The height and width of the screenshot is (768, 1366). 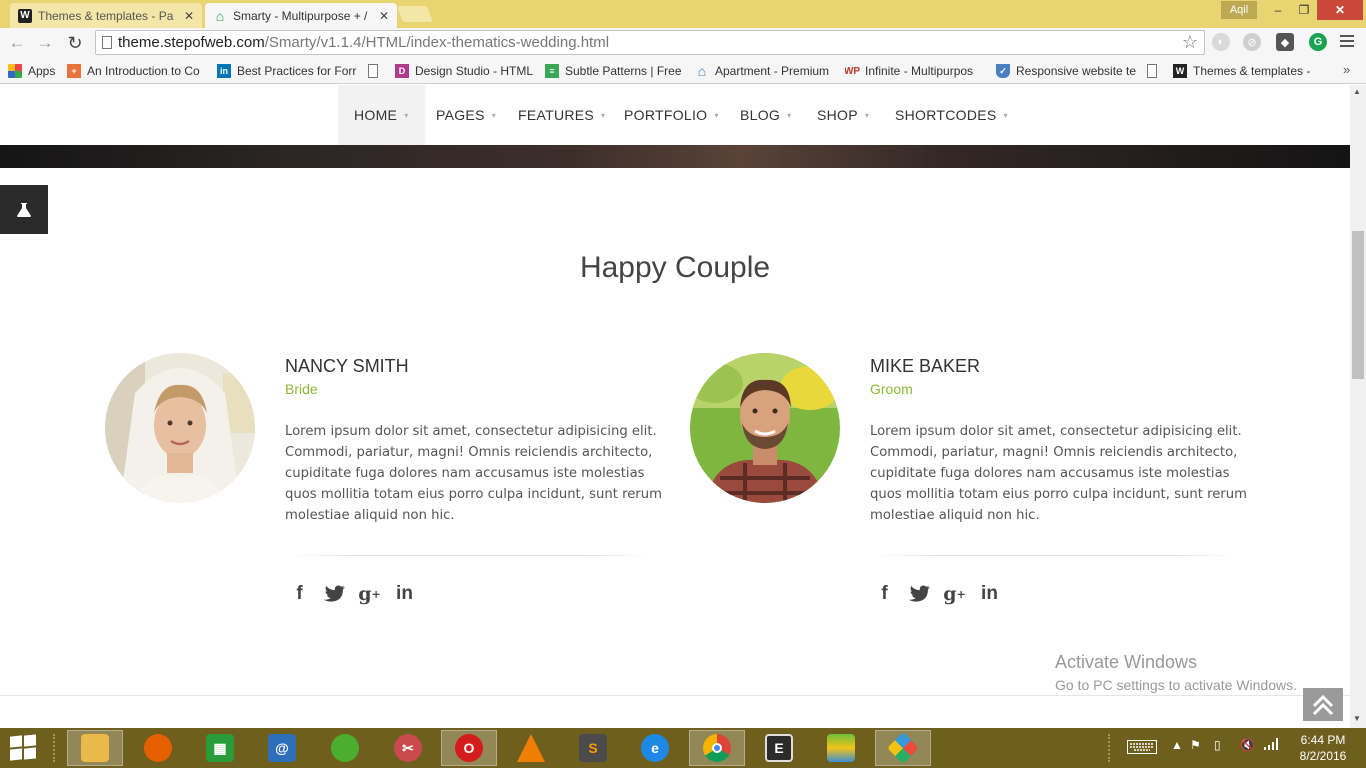 I want to click on scroll-up-icon: ▲, so click(x=1357, y=91).